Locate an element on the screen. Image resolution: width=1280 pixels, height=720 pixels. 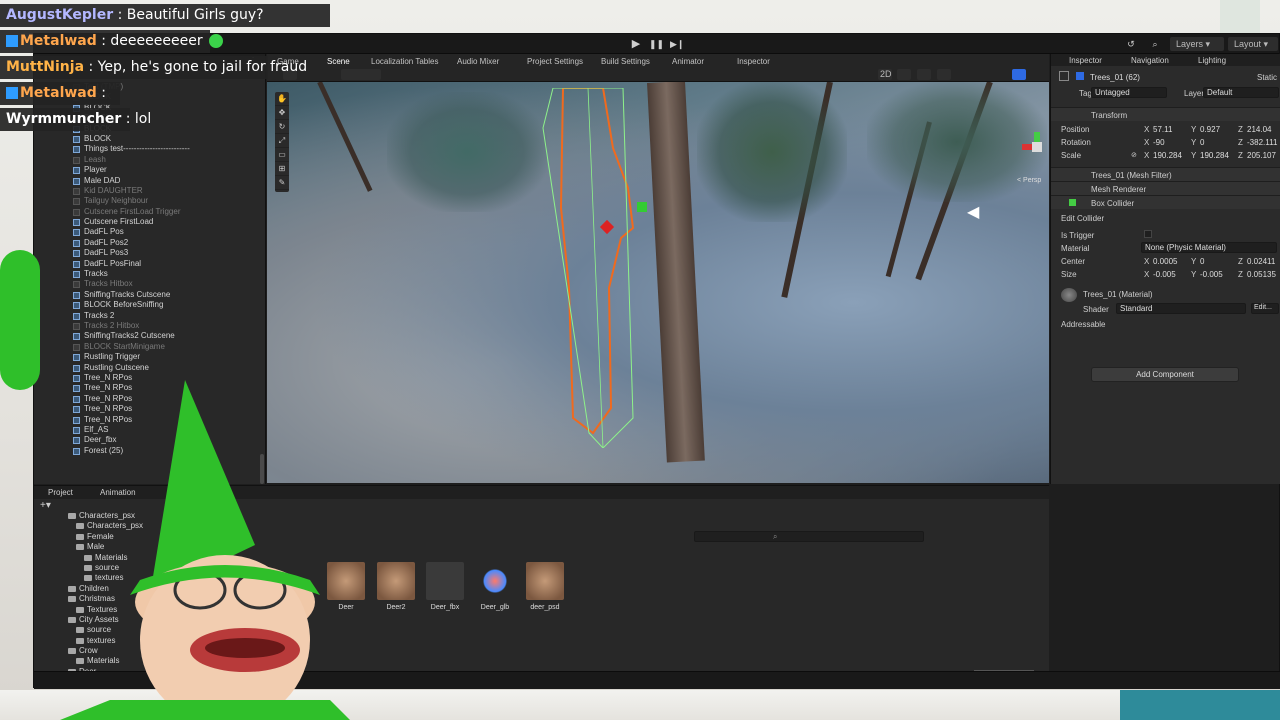
transform-header: Transform is located at coordinates (1165, 114).